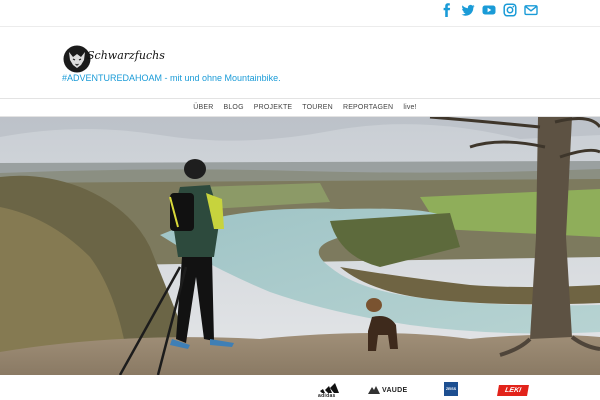 The image size is (600, 400). Describe the element at coordinates (374, 390) in the screenshot. I see `vaude-logo-icon` at that location.